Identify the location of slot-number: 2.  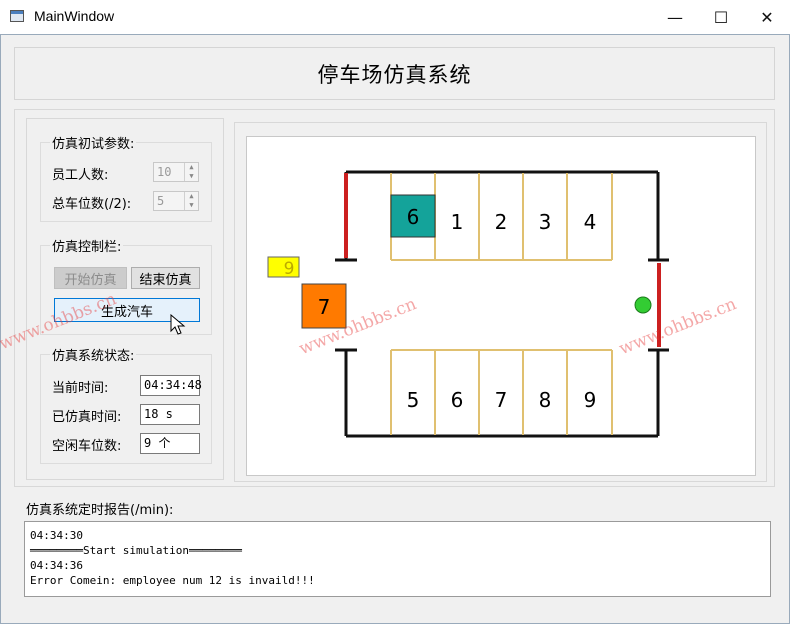
(501, 222).